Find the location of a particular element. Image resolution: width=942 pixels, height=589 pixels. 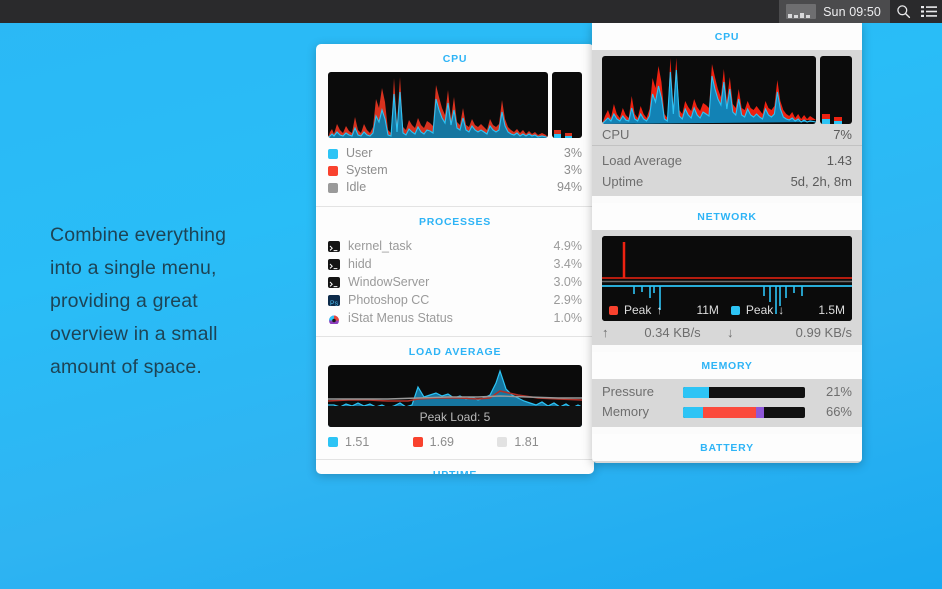

list-item: iStat Menus Status 1.0% is located at coordinates (455, 318).